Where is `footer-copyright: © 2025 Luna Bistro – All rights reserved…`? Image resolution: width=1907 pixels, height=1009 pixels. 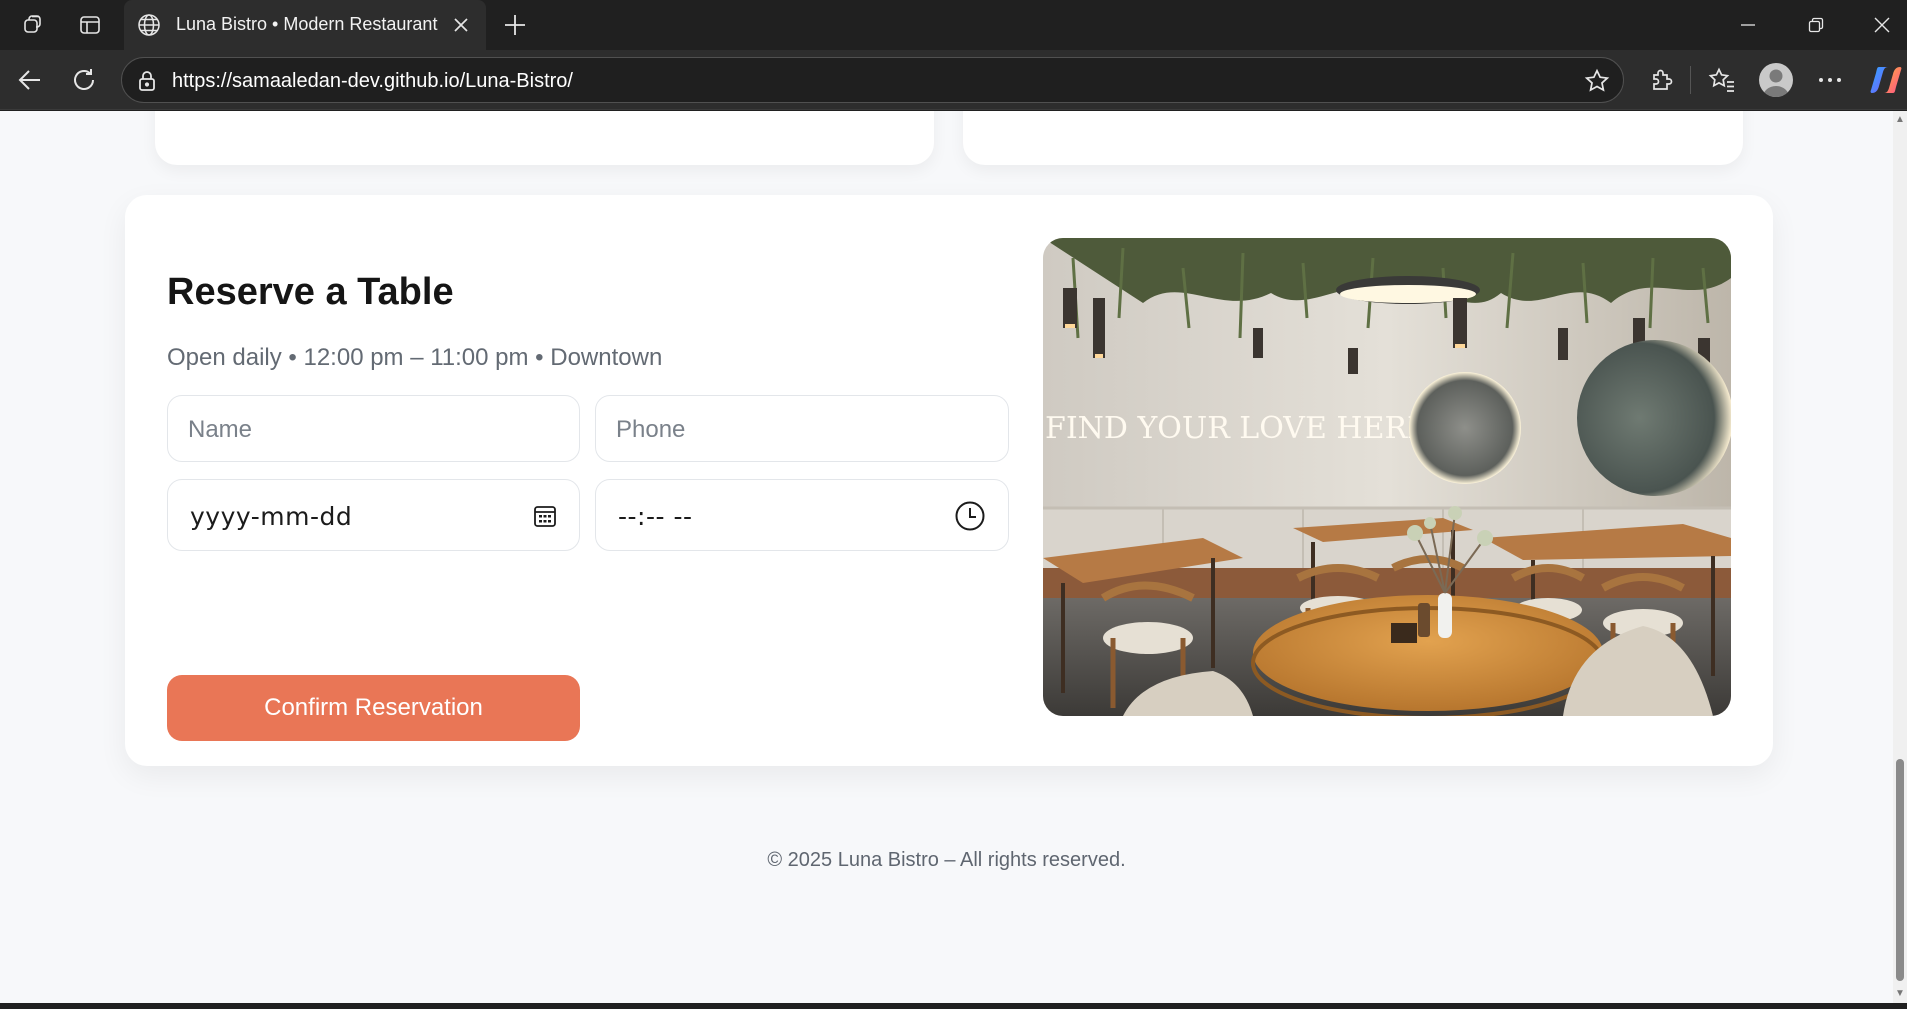
footer-copyright: © 2025 Luna Bistro – All rights reserved… is located at coordinates (946, 860).